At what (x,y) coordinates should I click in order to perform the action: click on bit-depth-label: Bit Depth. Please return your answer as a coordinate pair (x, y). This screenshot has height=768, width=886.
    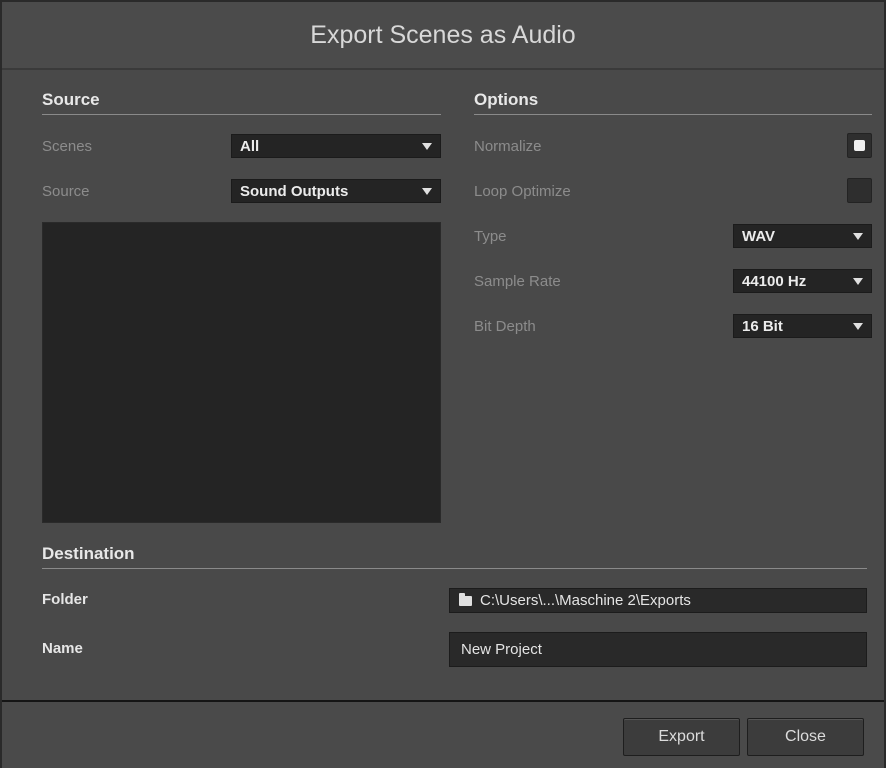
    Looking at the image, I should click on (505, 326).